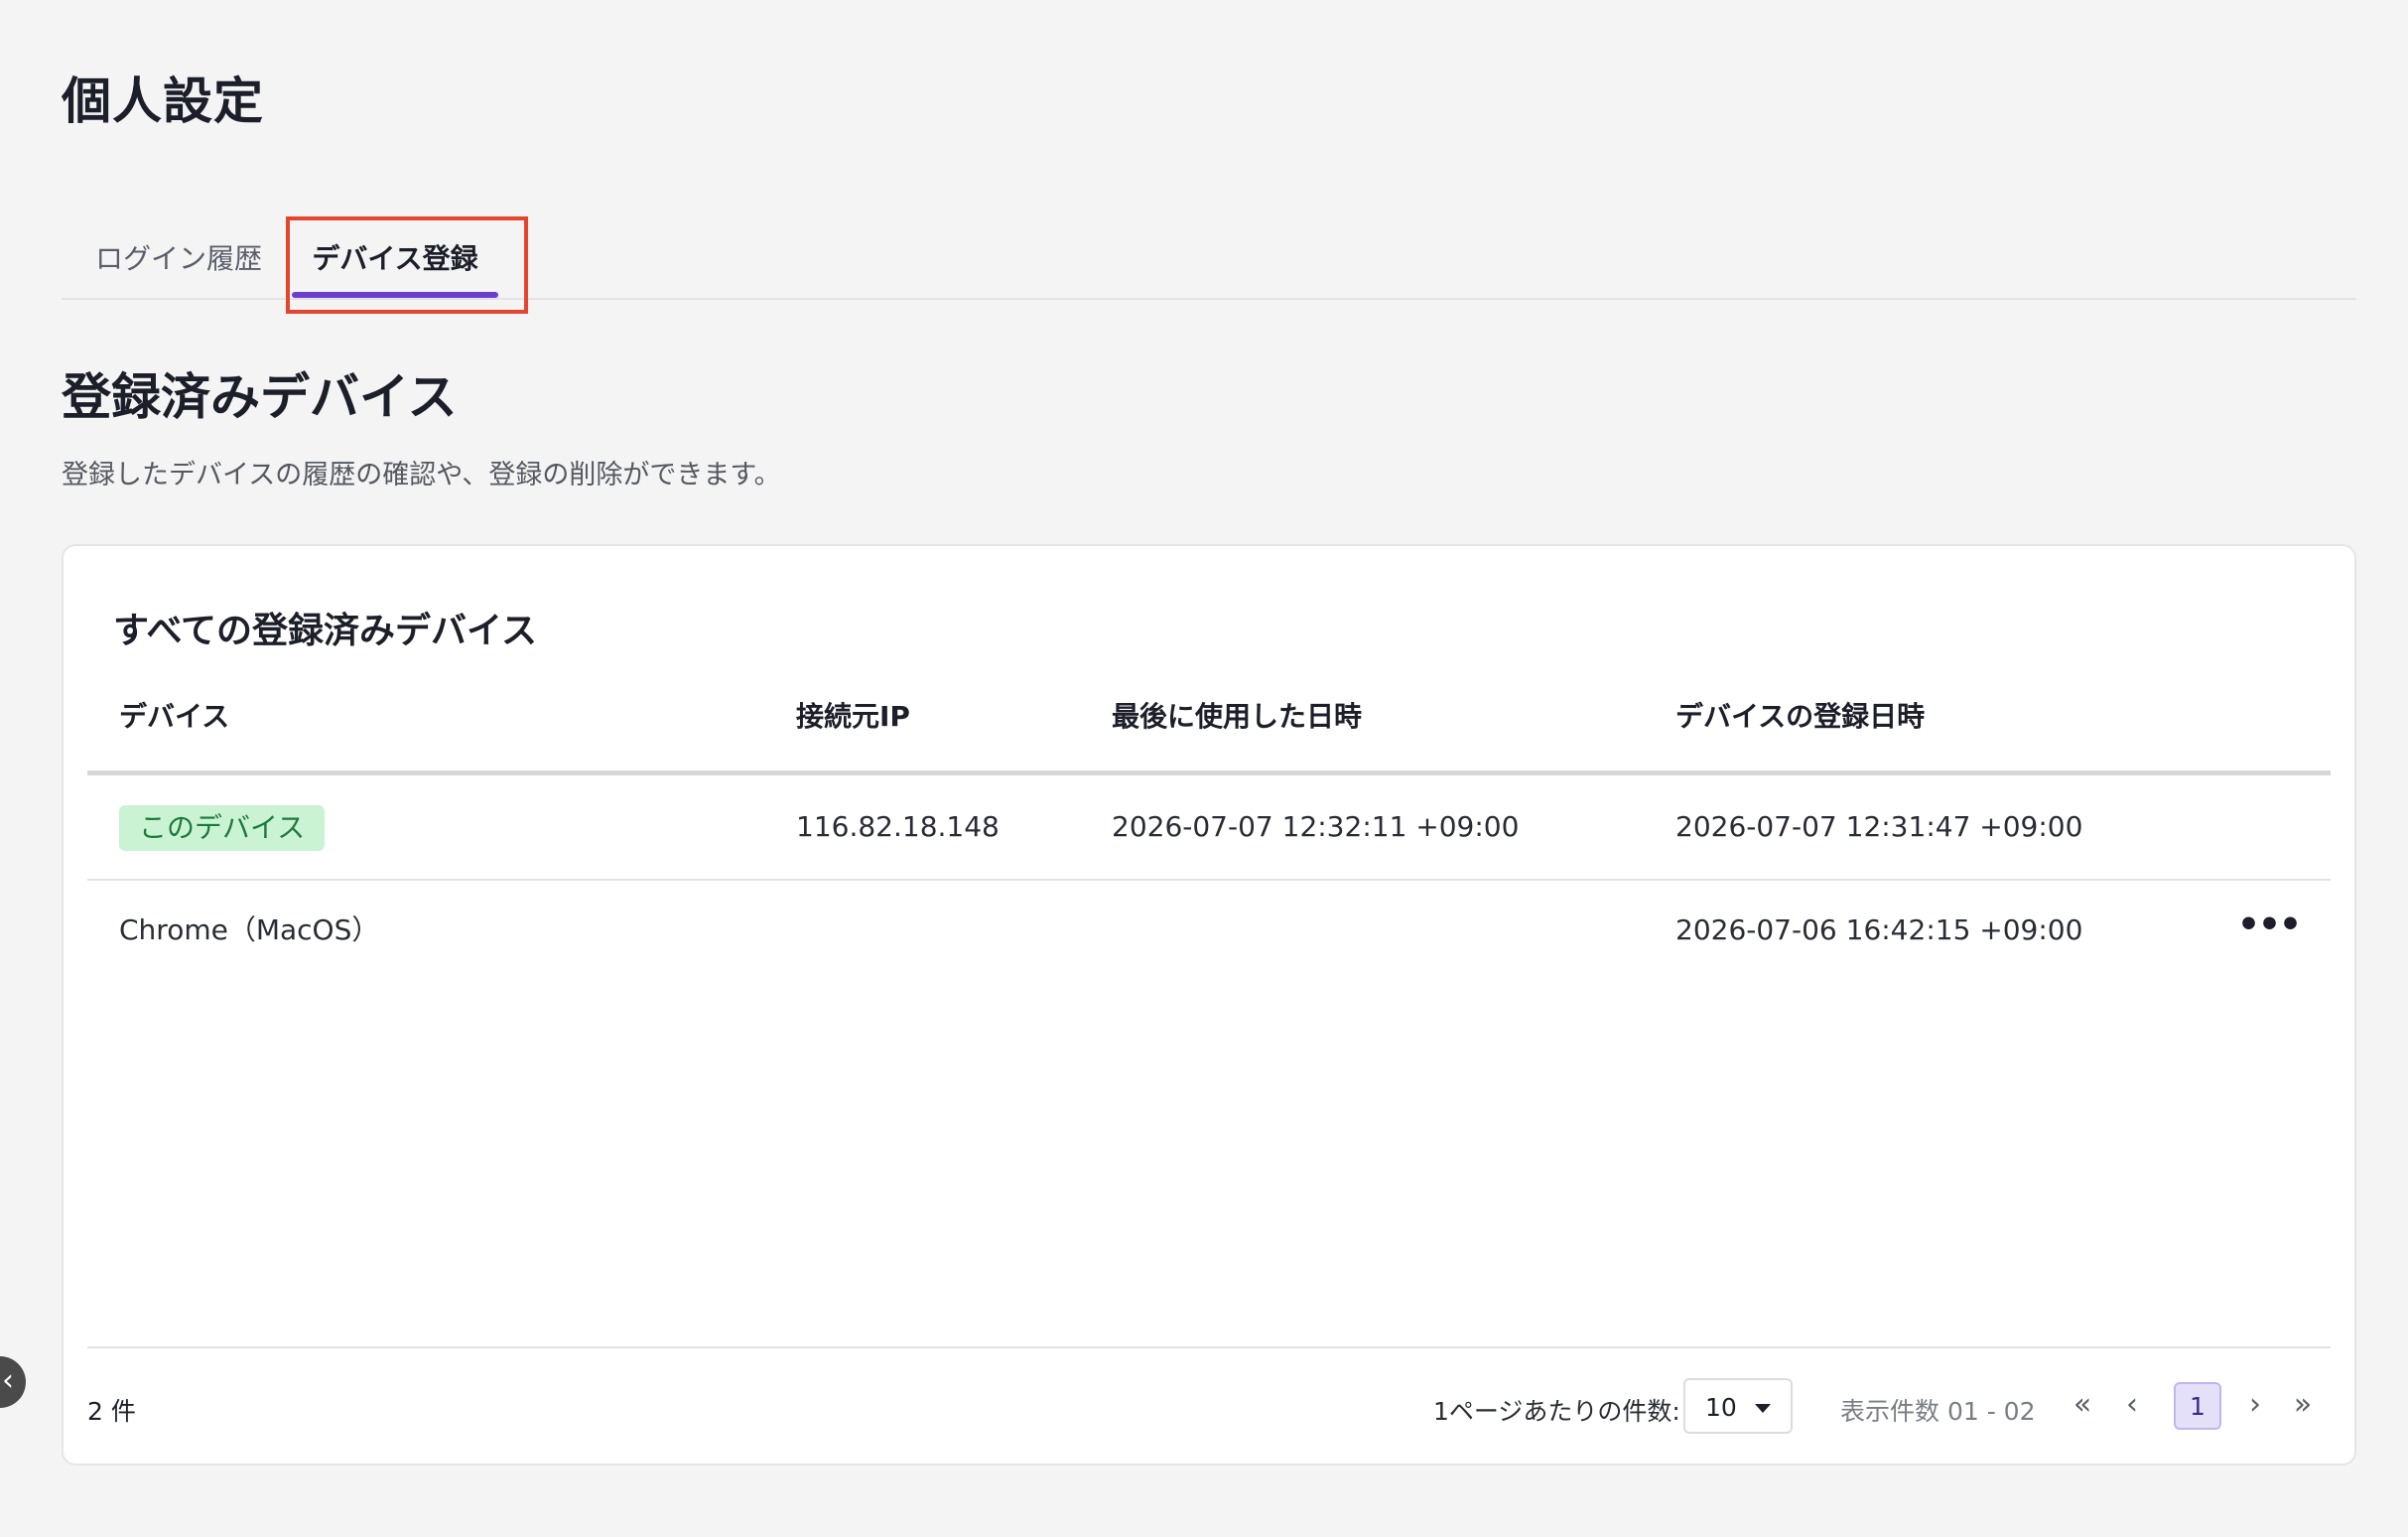 Image resolution: width=2408 pixels, height=1537 pixels. What do you see at coordinates (395, 295) in the screenshot?
I see `active-tab-indicator` at bounding box center [395, 295].